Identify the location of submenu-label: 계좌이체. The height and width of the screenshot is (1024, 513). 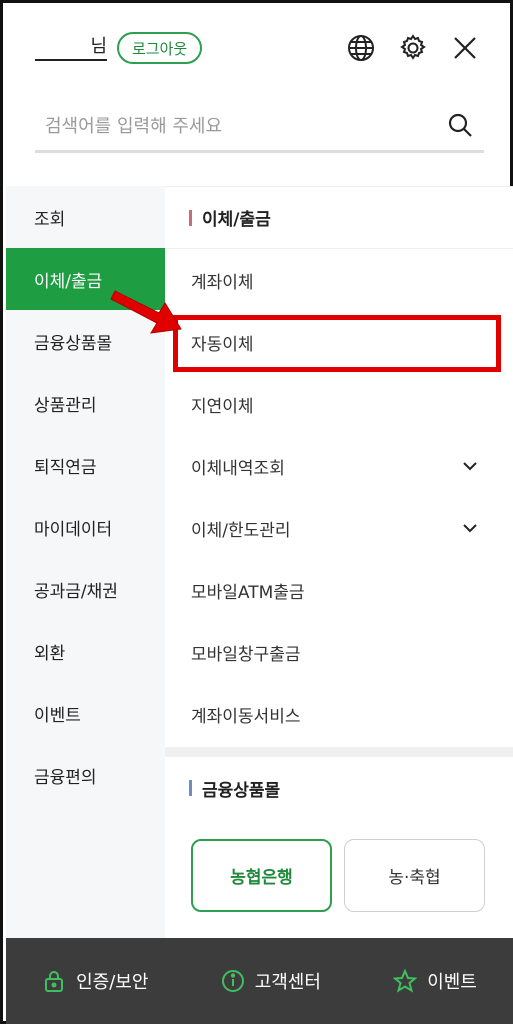
(222, 282).